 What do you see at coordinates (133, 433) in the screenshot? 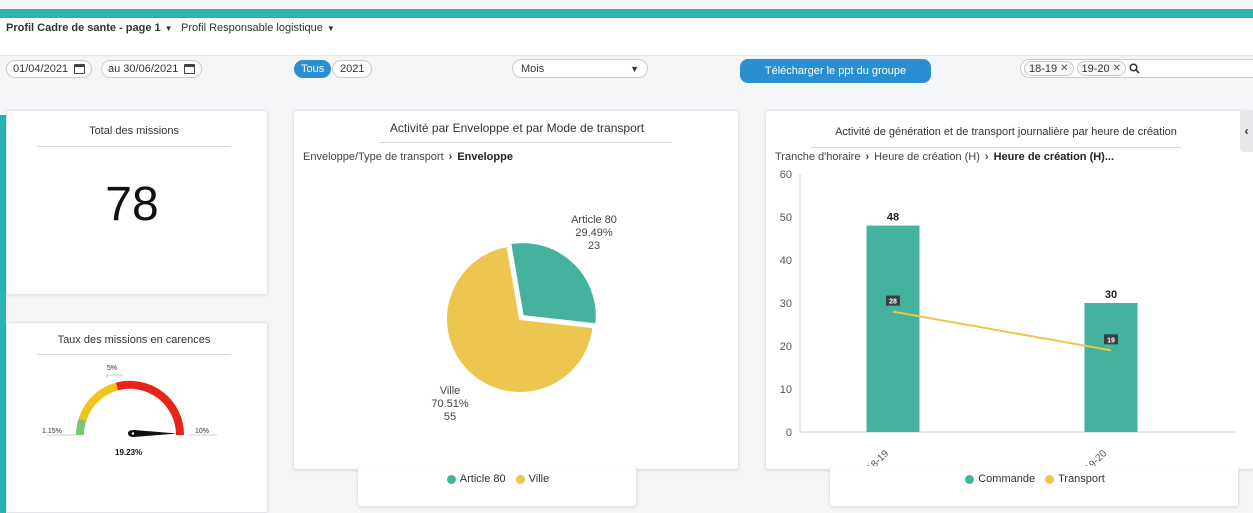
I see `gauge-needle-hub` at bounding box center [133, 433].